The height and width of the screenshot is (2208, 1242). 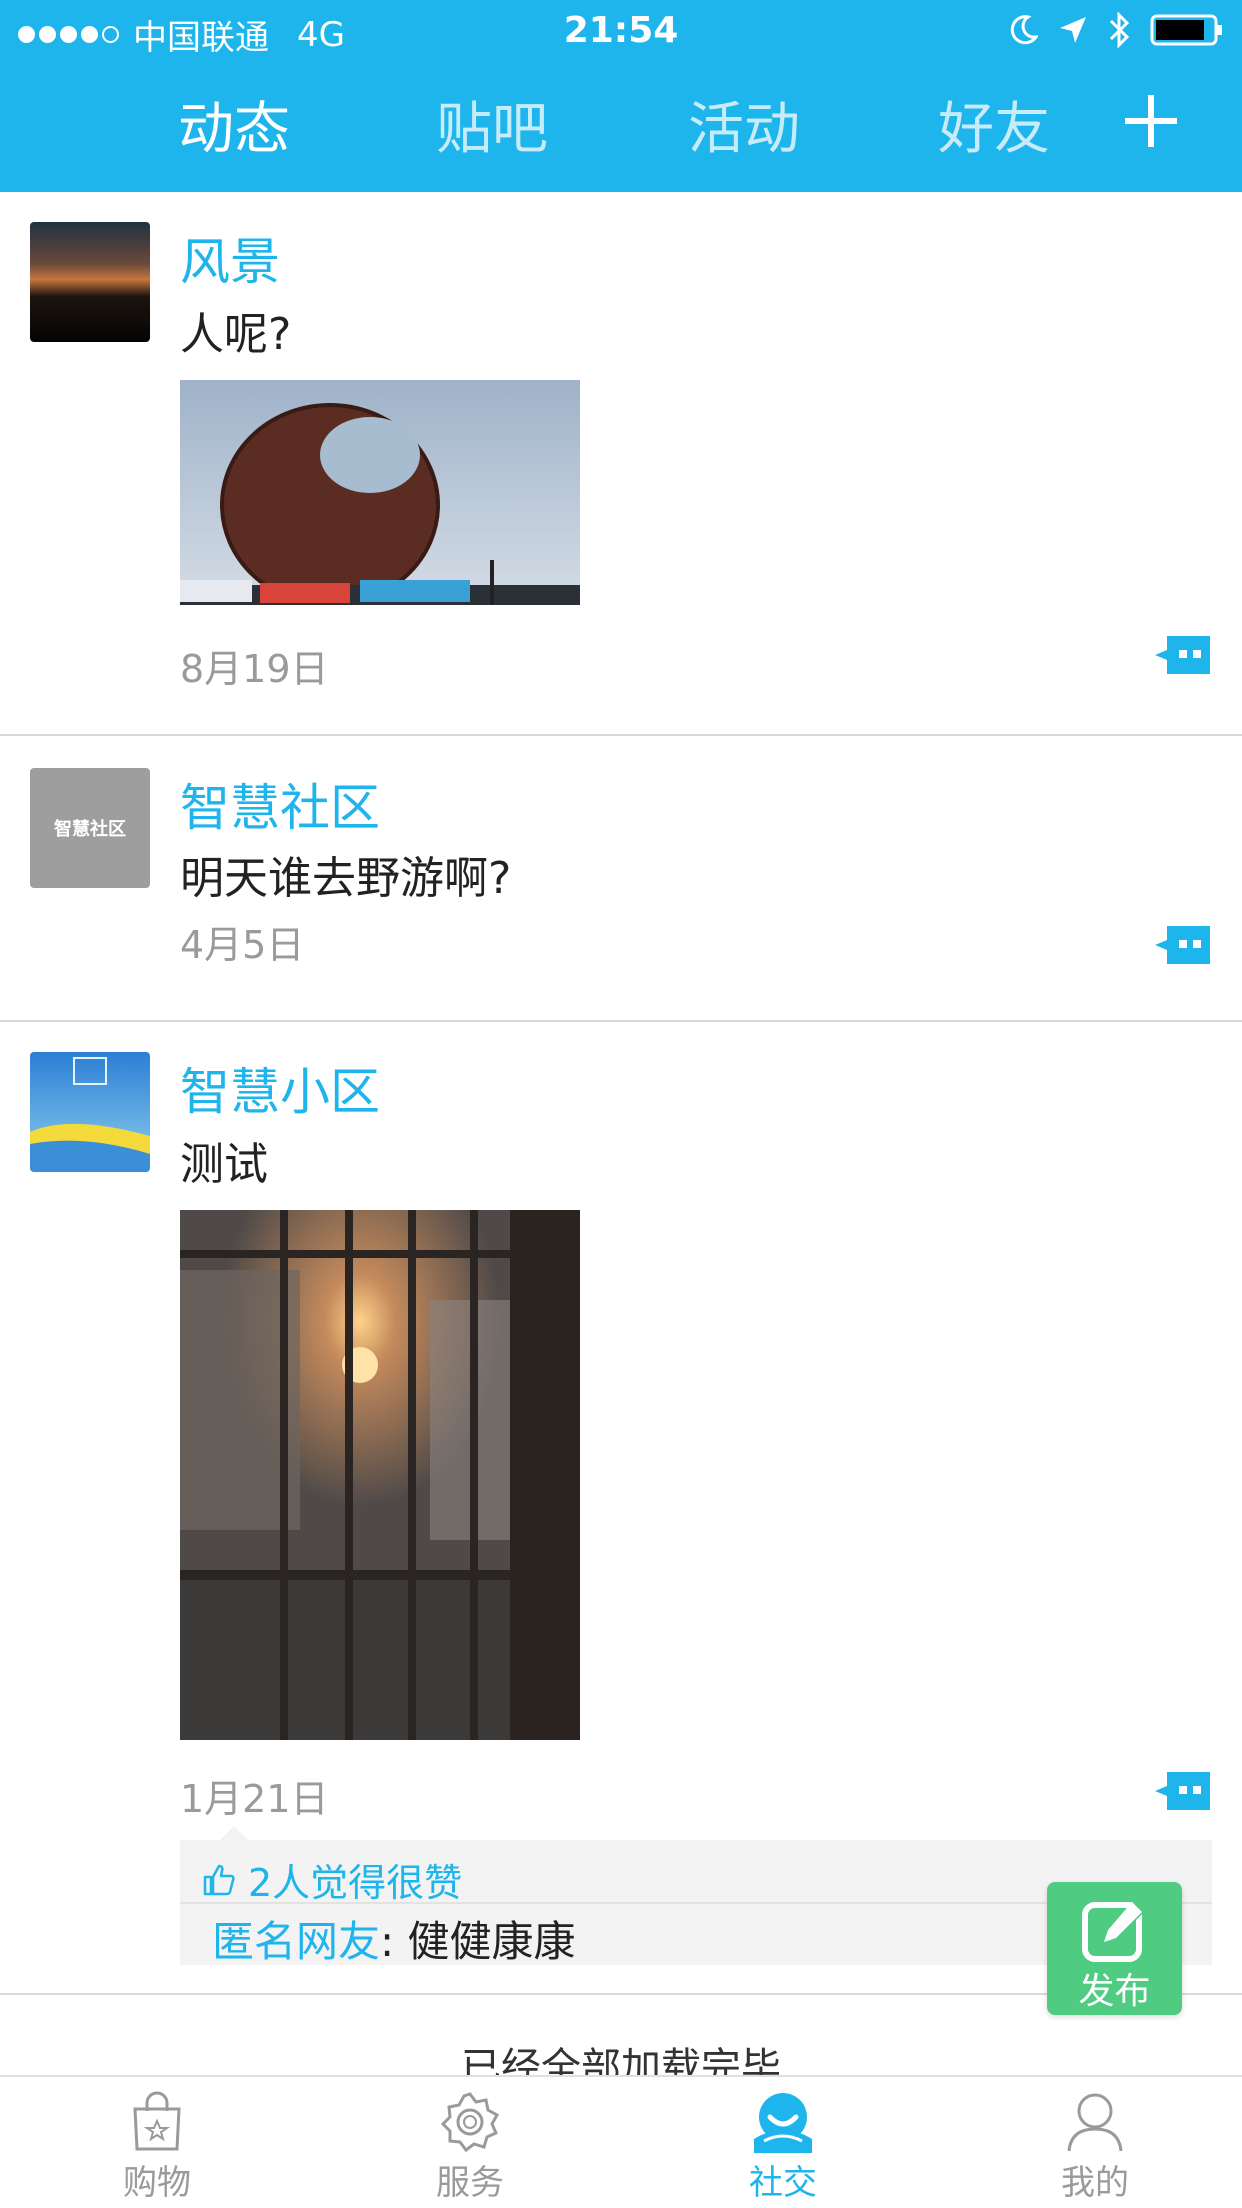 I want to click on post-text: 明天谁去野游啊?, so click(x=346, y=878).